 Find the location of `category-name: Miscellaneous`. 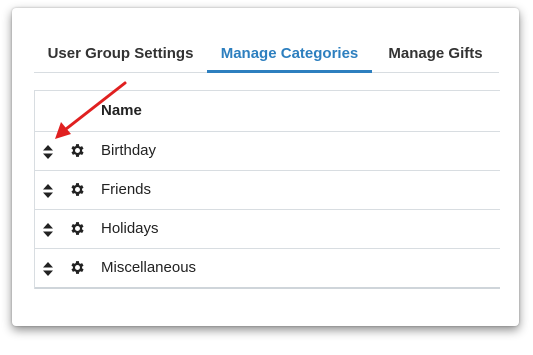

category-name: Miscellaneous is located at coordinates (149, 267).